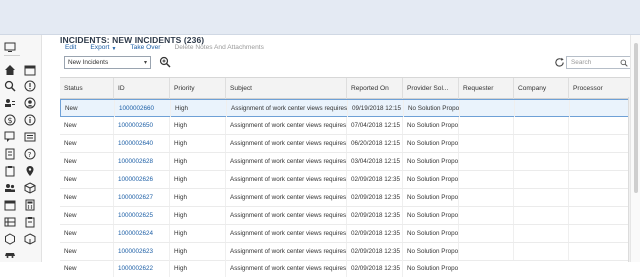 This screenshot has width=640, height=277. I want to click on query-select: New Incidents ▾, so click(107, 62).